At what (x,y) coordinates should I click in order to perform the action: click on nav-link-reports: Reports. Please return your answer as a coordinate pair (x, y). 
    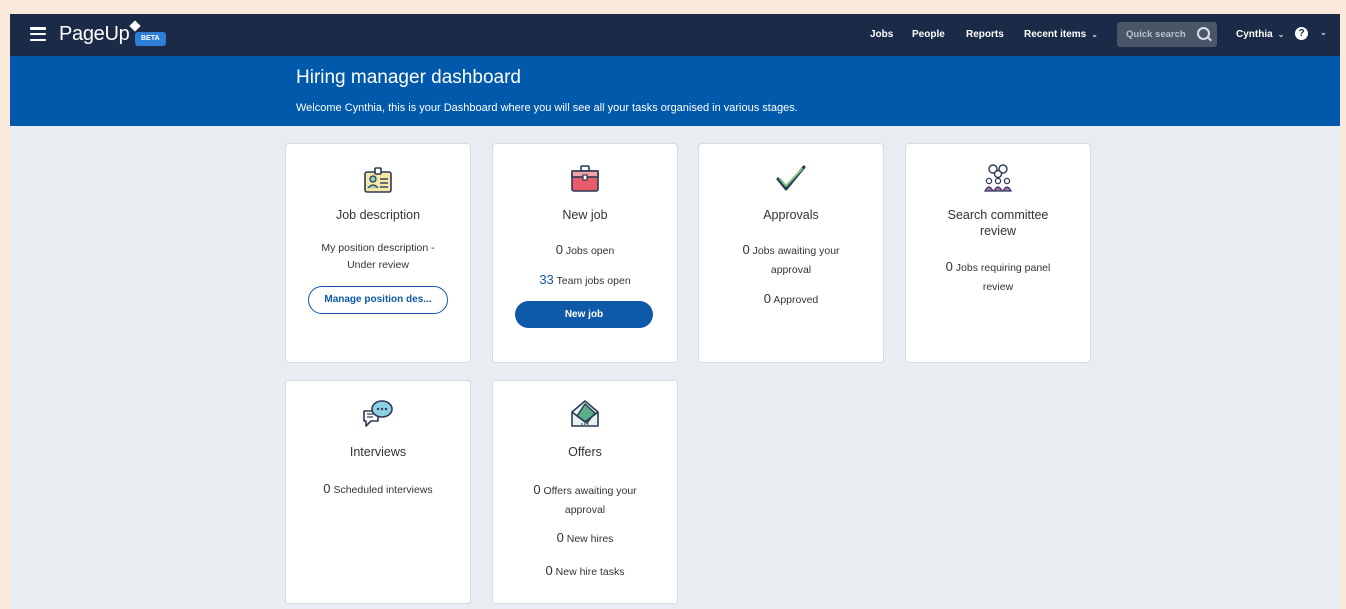
    Looking at the image, I should click on (985, 34).